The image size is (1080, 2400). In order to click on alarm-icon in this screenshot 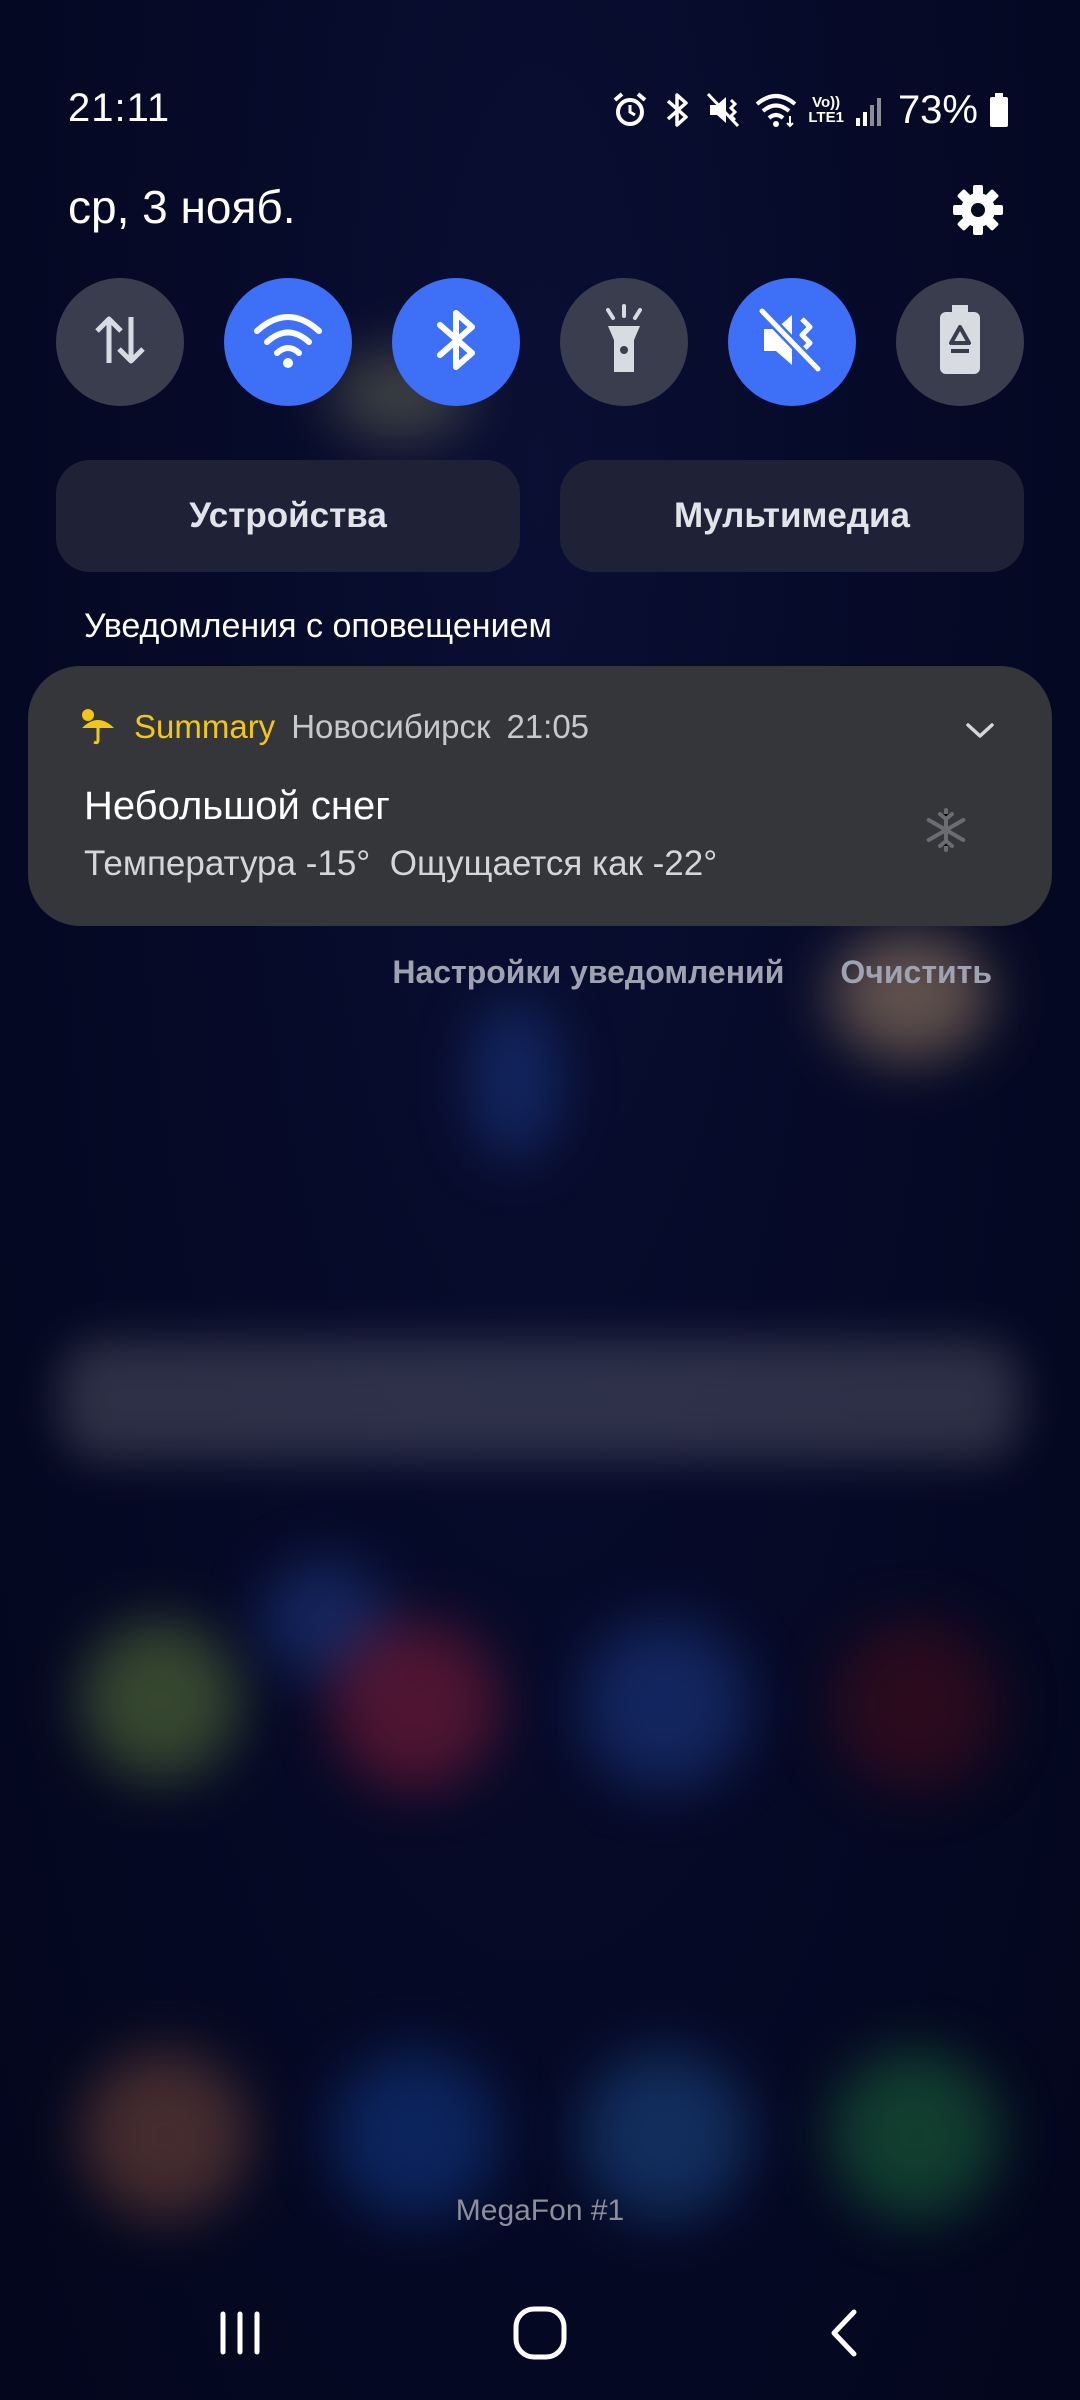, I will do `click(630, 110)`.